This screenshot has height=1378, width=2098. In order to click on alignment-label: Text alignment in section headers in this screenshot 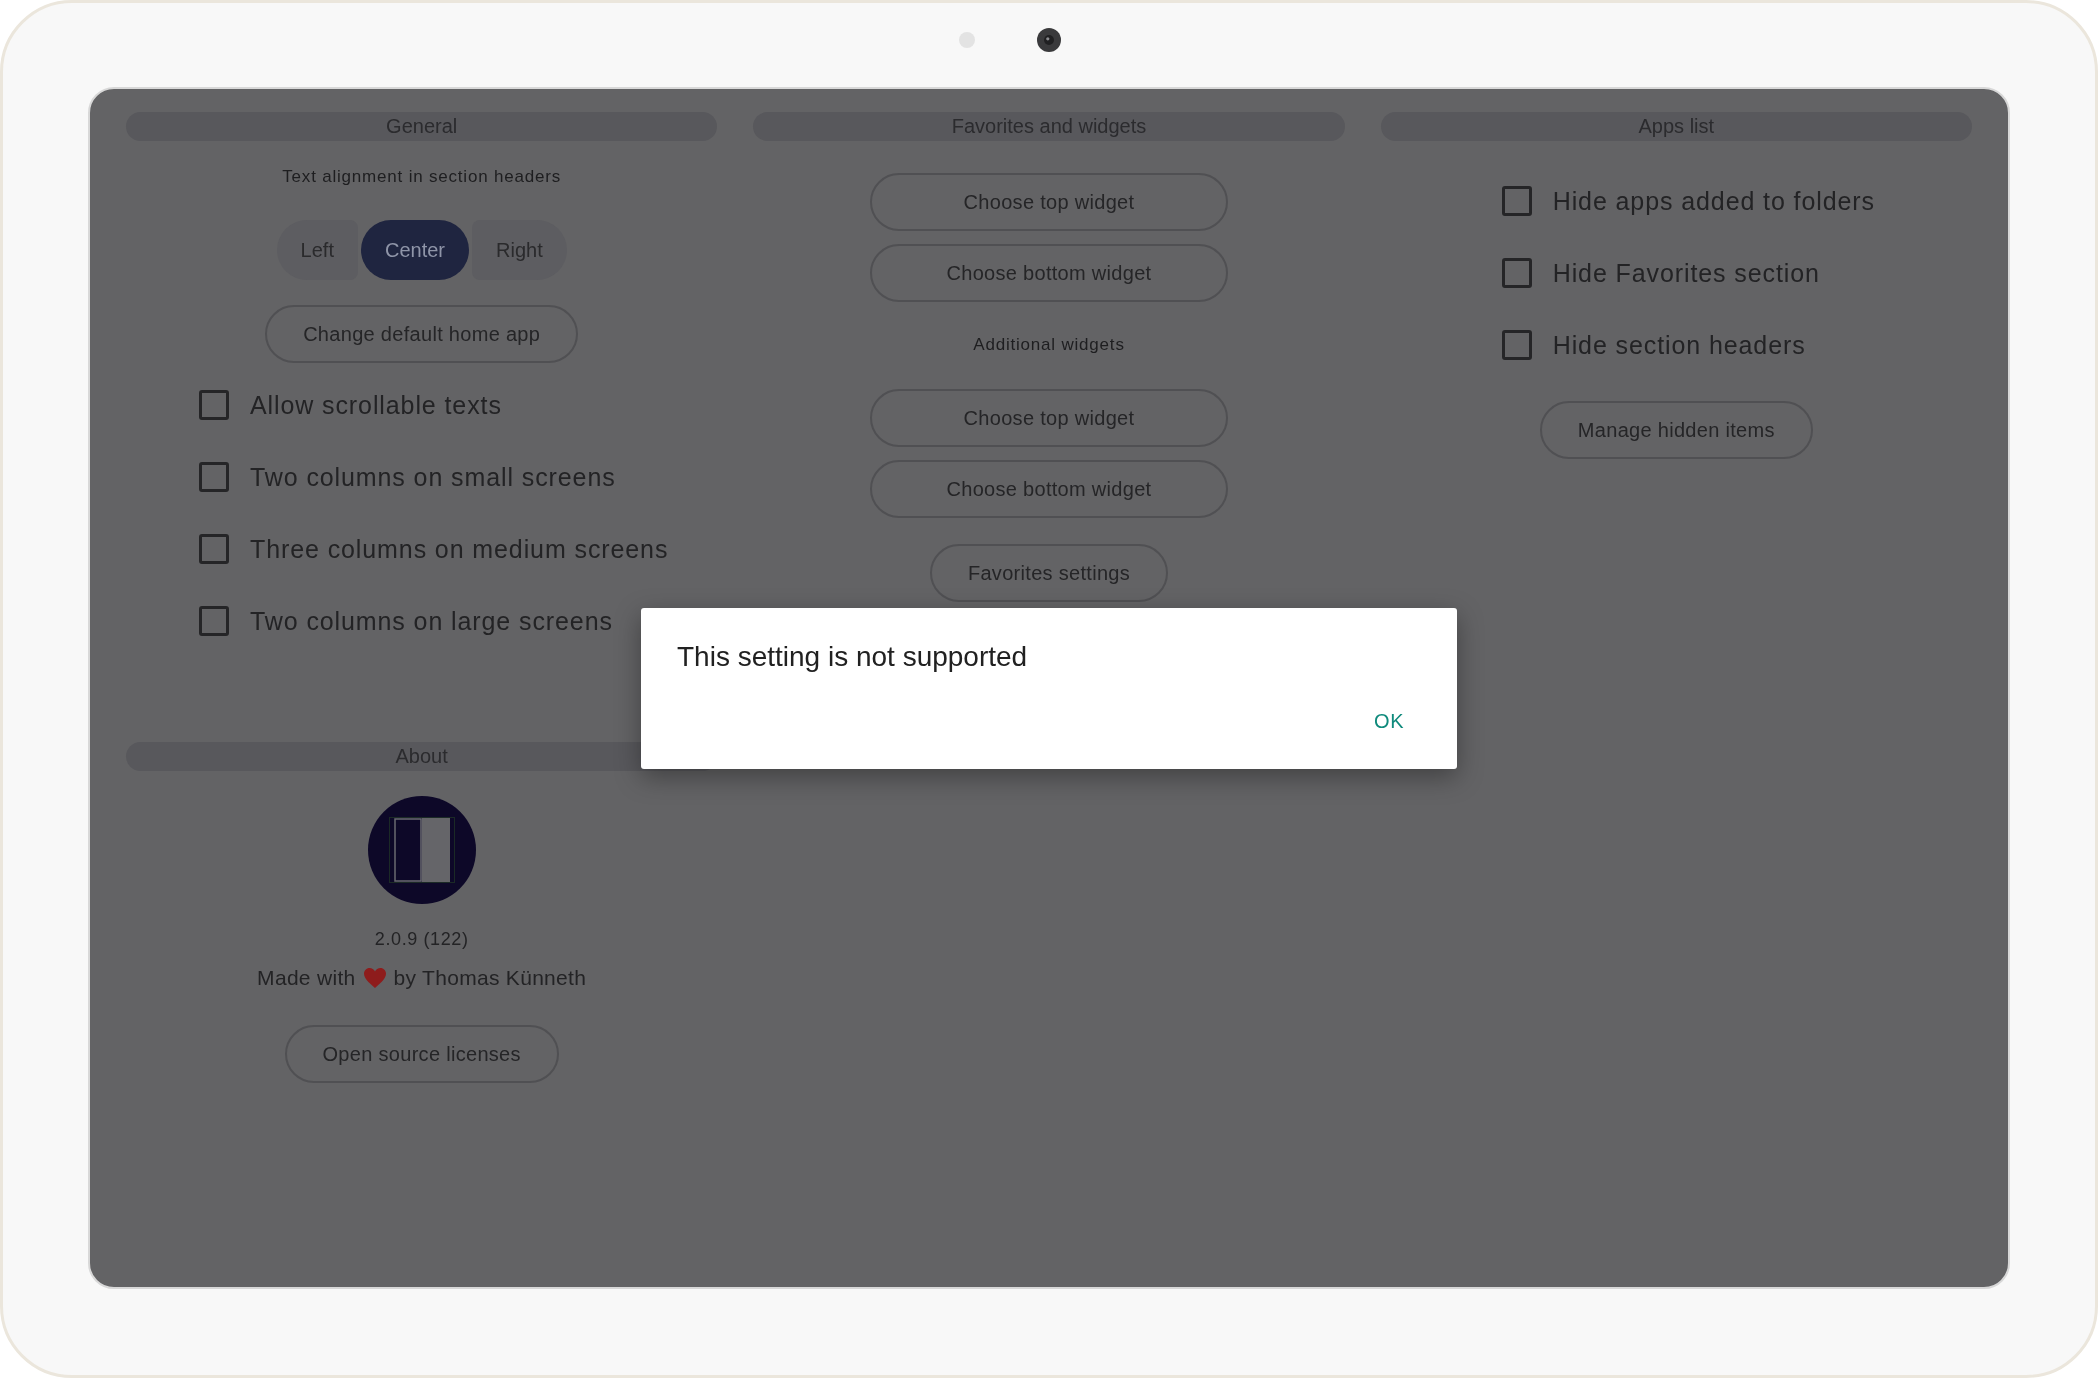, I will do `click(421, 177)`.